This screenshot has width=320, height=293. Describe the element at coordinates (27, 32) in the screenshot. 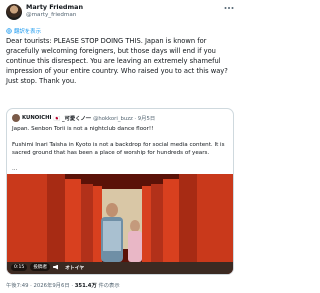

I see `translate-label: 翻訳を表示` at that location.